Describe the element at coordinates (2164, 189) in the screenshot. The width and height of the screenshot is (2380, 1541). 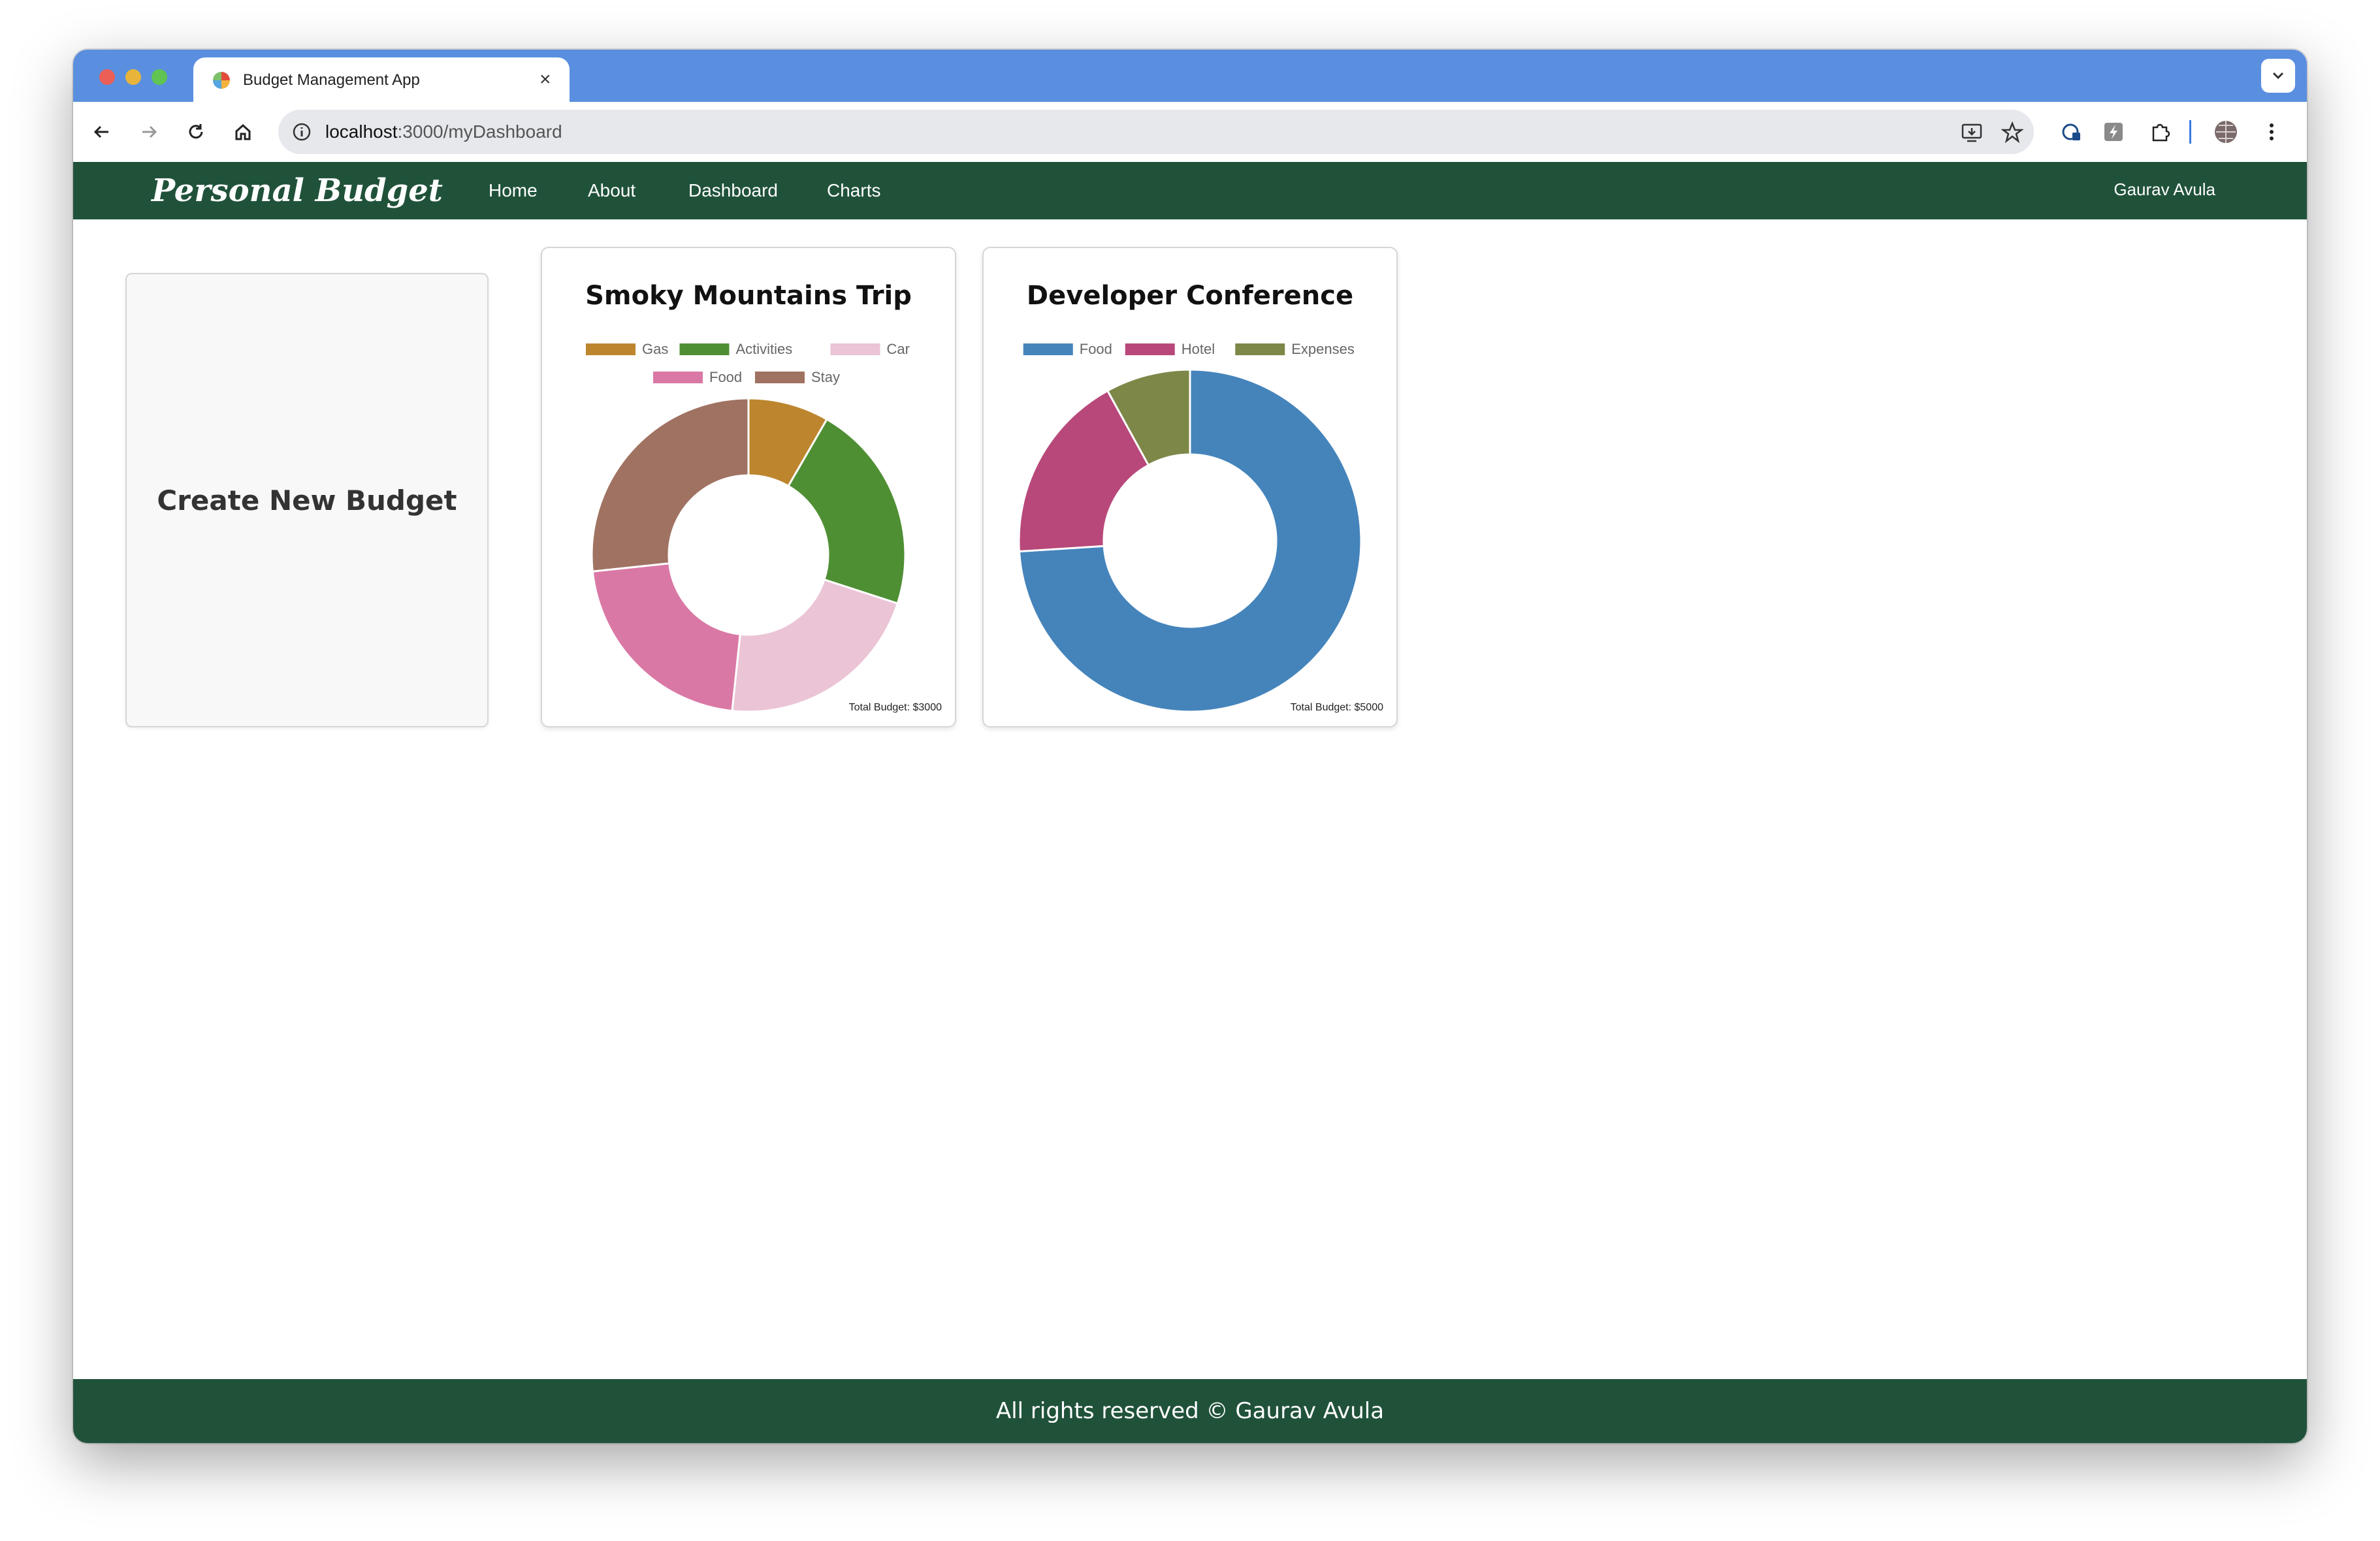
I see `user-name: Gaurav Avula` at that location.